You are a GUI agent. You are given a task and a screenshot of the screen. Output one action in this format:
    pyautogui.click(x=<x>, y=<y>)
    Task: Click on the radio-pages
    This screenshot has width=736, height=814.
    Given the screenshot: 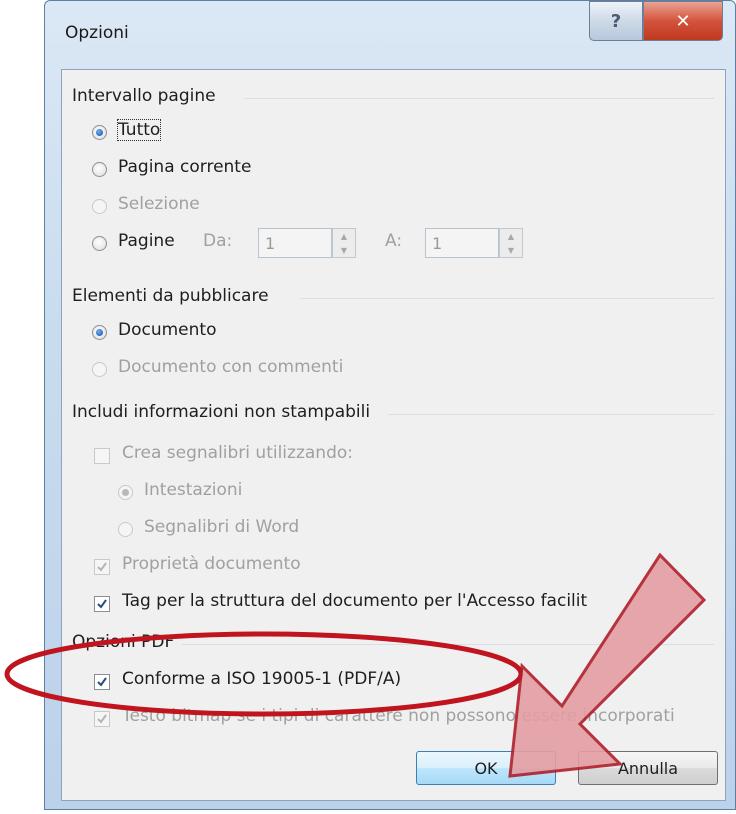 What is the action you would take?
    pyautogui.click(x=99, y=243)
    